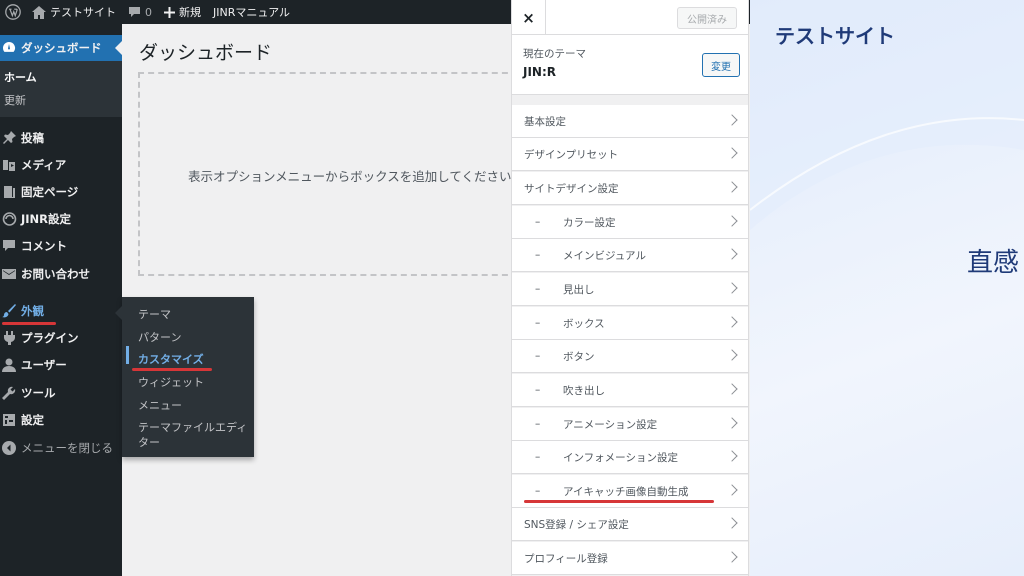 This screenshot has height=576, width=1024. Describe the element at coordinates (46, 218) in the screenshot. I see `sidebar-item-label: JINR設定` at that location.